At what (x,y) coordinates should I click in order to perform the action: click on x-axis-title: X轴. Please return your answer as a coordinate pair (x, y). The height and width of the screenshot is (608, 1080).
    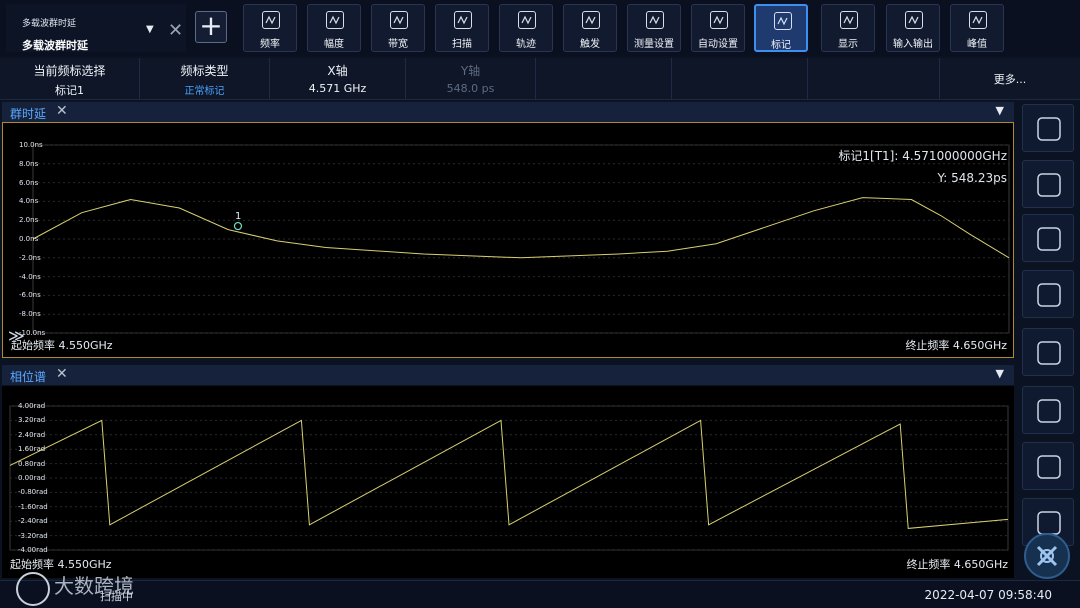
    Looking at the image, I should click on (337, 71).